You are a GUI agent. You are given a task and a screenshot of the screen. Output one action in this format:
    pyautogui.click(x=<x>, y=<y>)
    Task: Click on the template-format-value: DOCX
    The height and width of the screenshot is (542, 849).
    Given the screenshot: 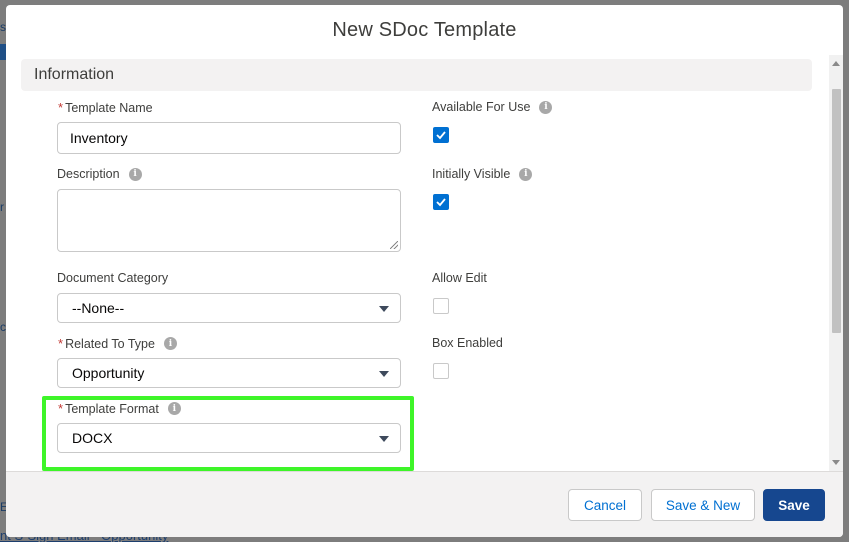 What is the action you would take?
    pyautogui.click(x=92, y=438)
    